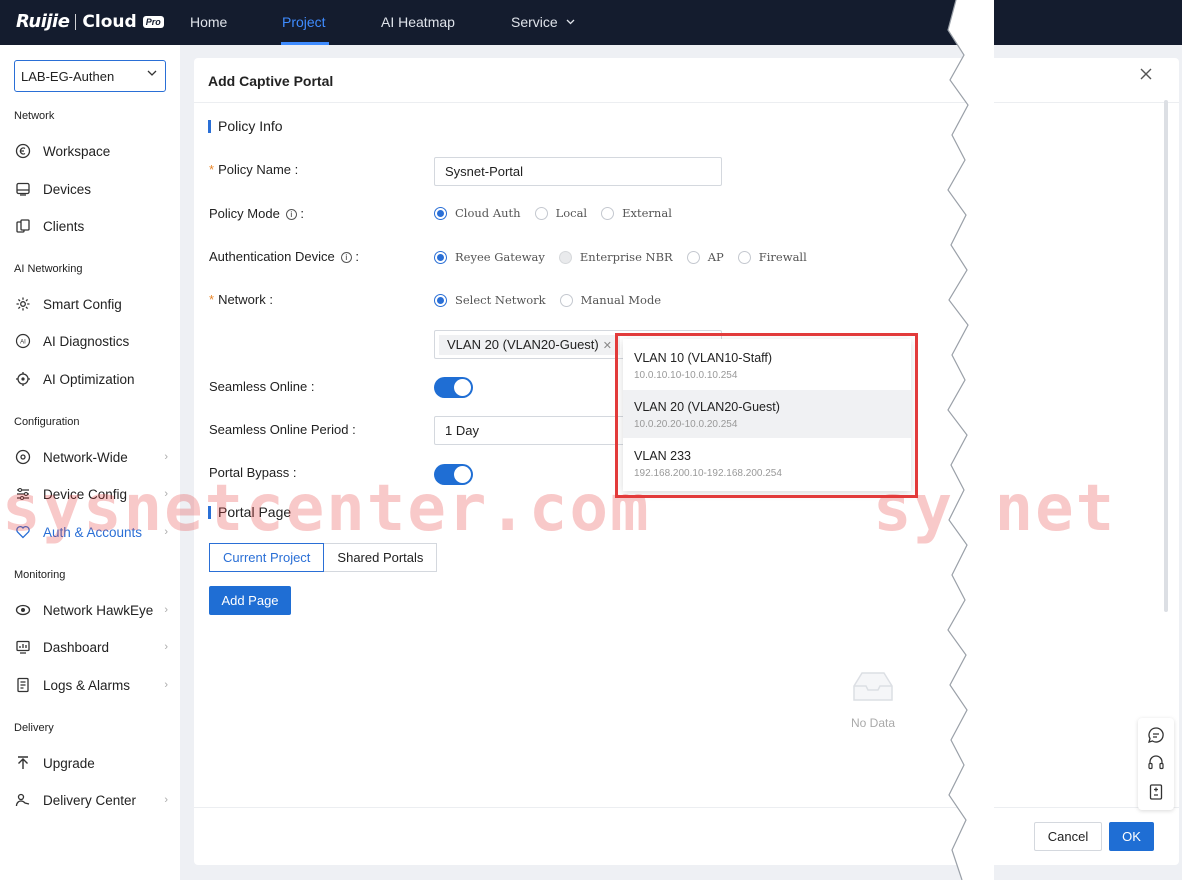 The width and height of the screenshot is (1182, 880). I want to click on clients-icon, so click(23, 226).